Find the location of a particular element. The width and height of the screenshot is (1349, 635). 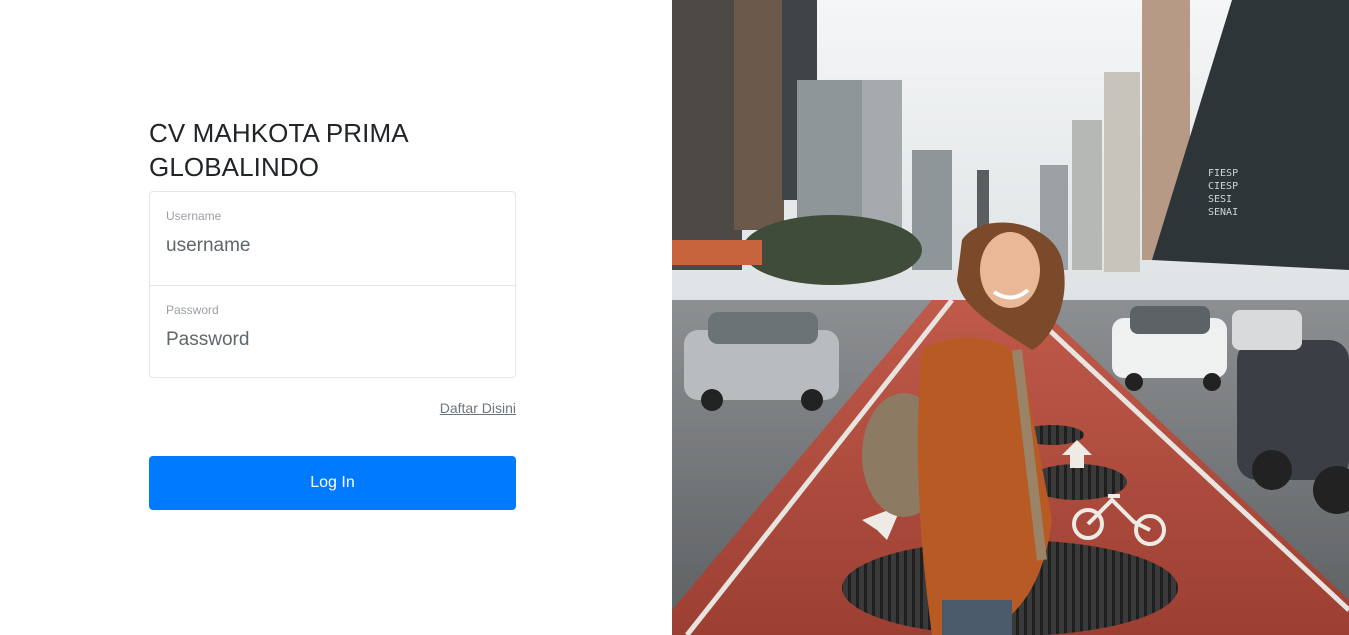

sign-line-1: FIESP is located at coordinates (1223, 173).